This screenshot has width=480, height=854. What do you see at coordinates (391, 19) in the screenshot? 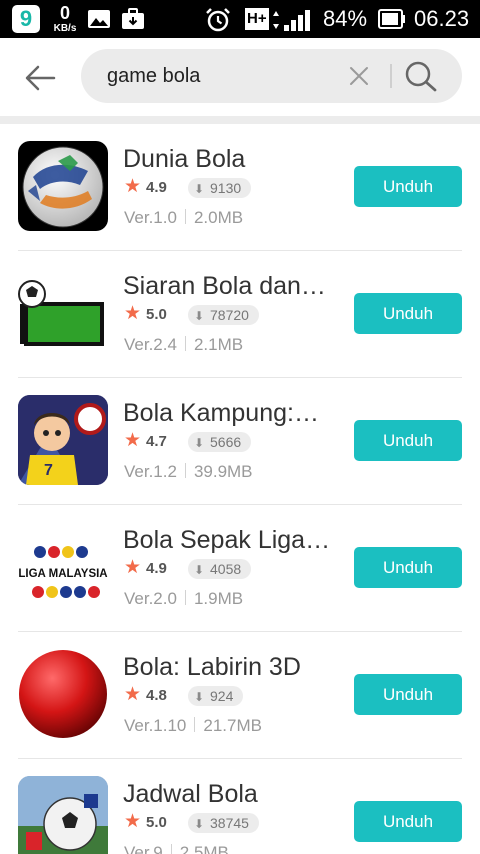
I see `battery-icon` at bounding box center [391, 19].